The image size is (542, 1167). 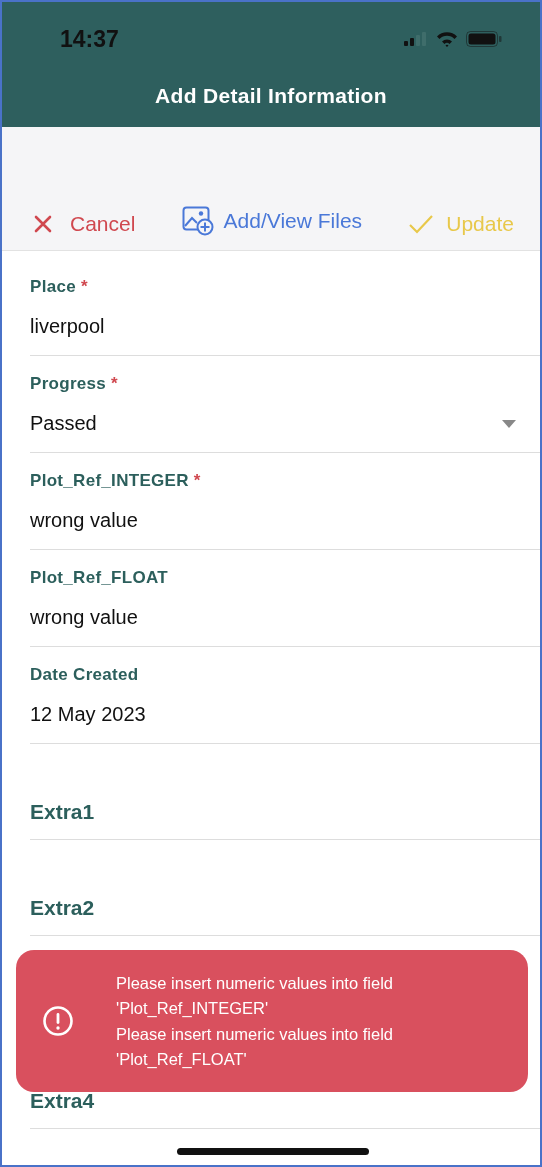 I want to click on caret-icon, so click(x=509, y=423).